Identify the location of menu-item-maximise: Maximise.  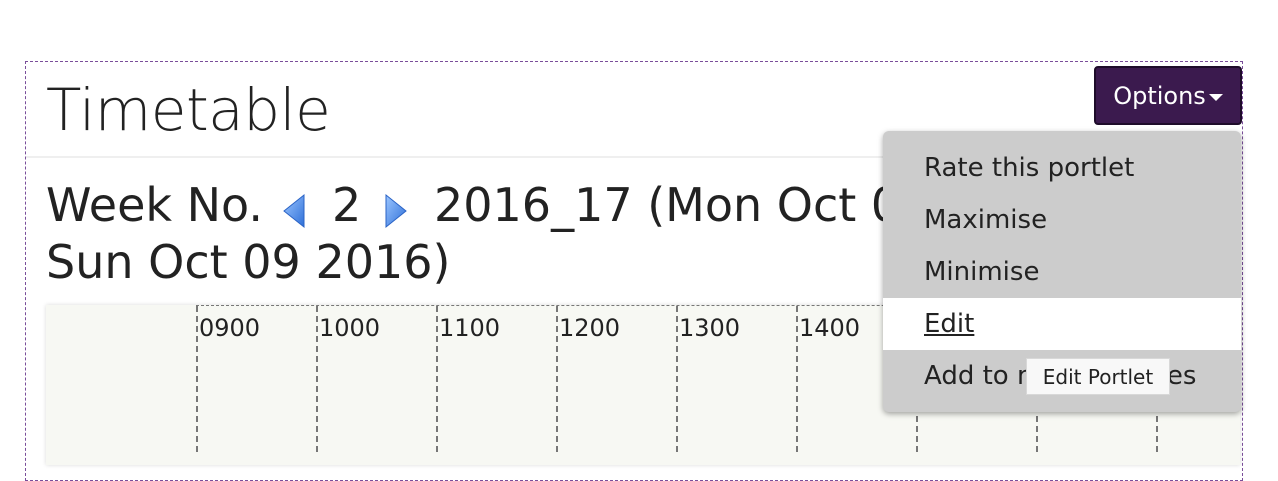
(1062, 220).